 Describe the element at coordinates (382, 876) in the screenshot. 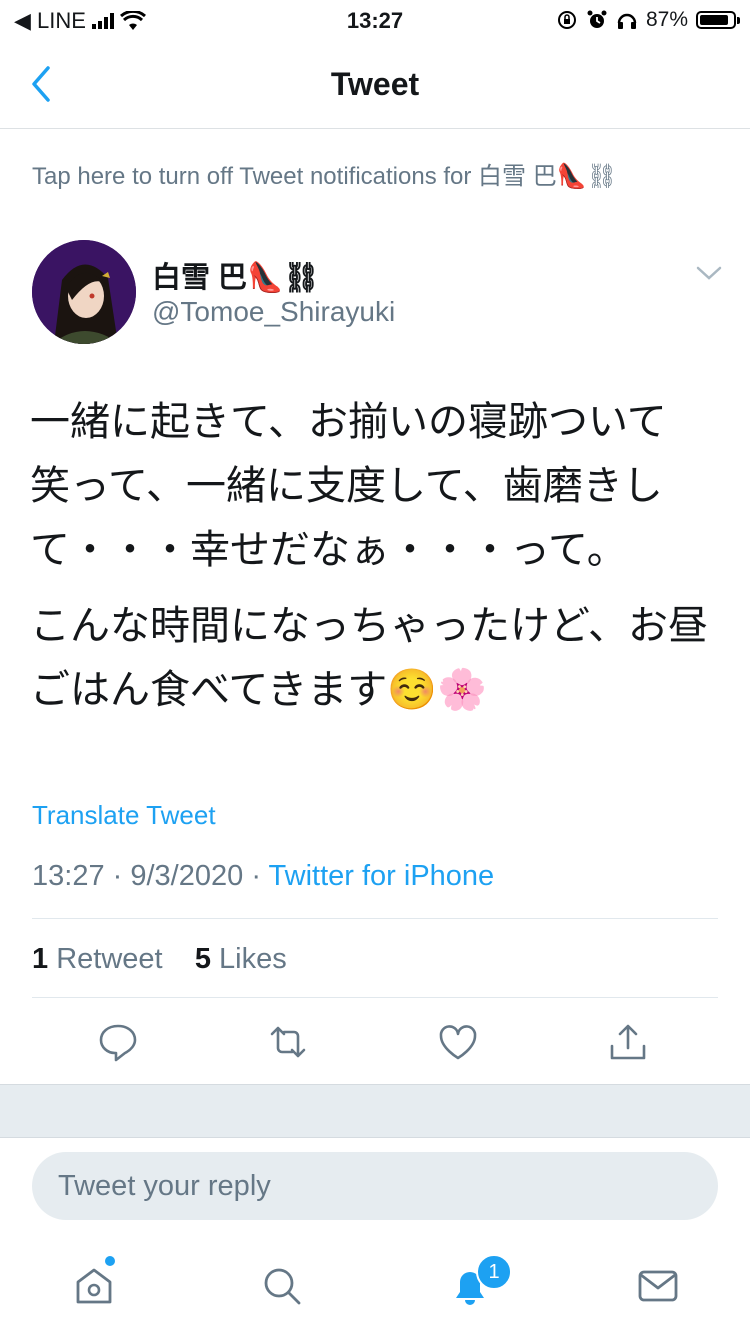

I see `tweet-source-link: Twitter for iPhone` at that location.